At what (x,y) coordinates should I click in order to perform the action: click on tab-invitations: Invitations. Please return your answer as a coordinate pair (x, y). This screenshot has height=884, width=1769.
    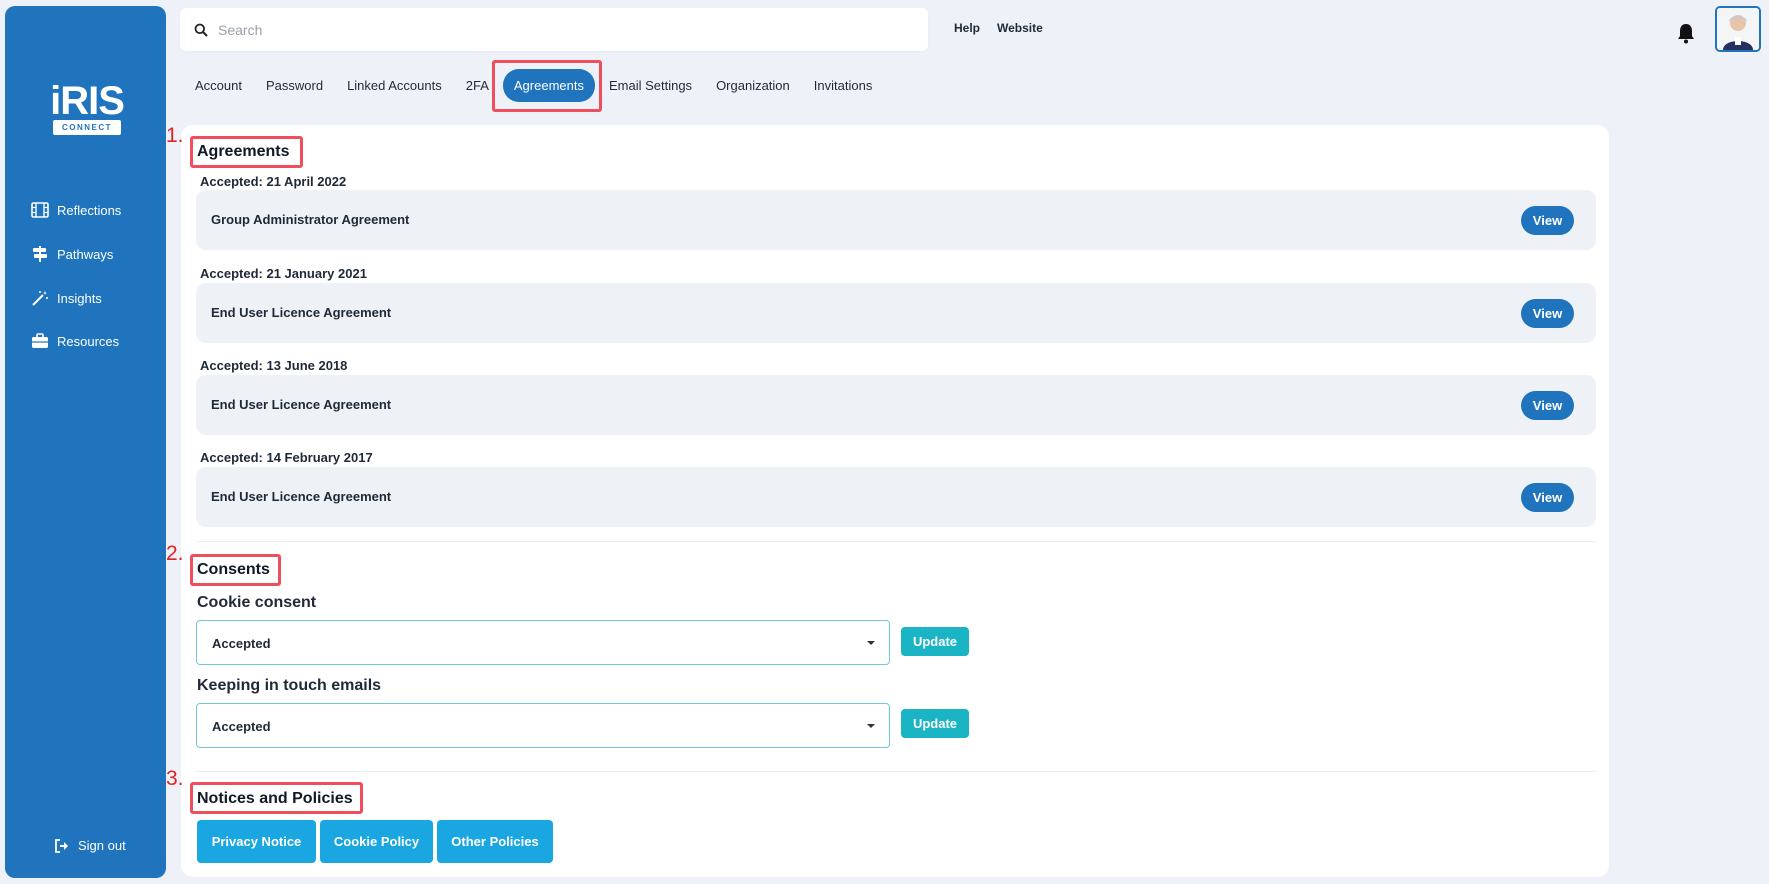
    Looking at the image, I should click on (843, 85).